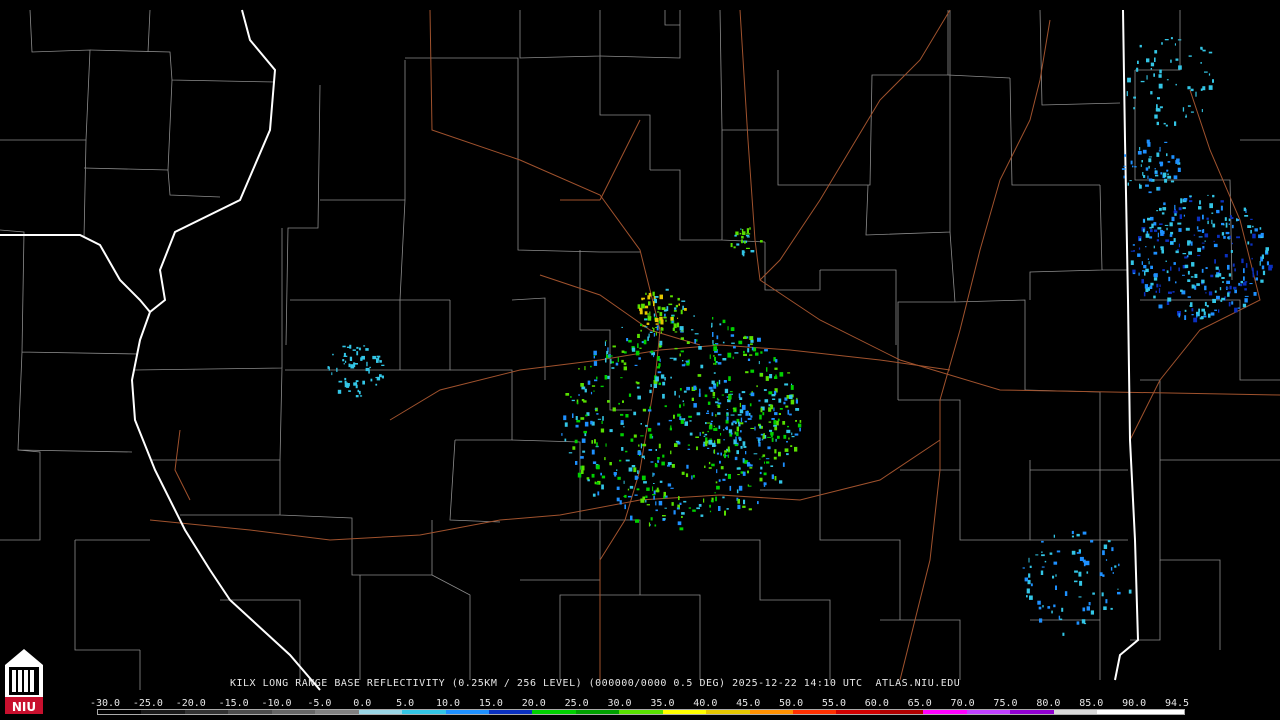 The height and width of the screenshot is (720, 1280). What do you see at coordinates (533, 703) in the screenshot?
I see `scale-label: 20.0` at bounding box center [533, 703].